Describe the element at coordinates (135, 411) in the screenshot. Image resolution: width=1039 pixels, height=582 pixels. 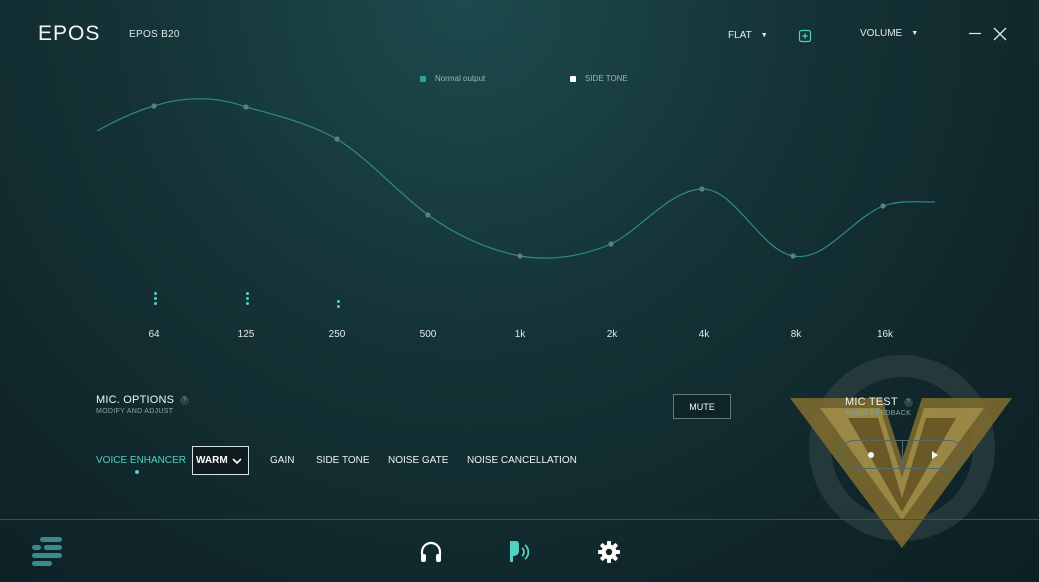
I see `mic-options-subtitle: MODIFY AND ADJUST` at that location.